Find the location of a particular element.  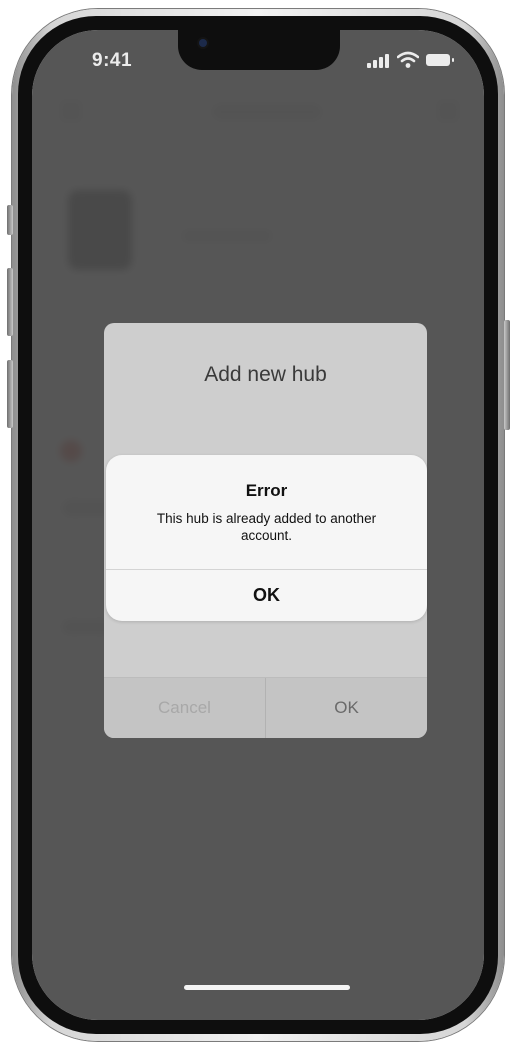

status-time: 9:41 is located at coordinates (112, 60).